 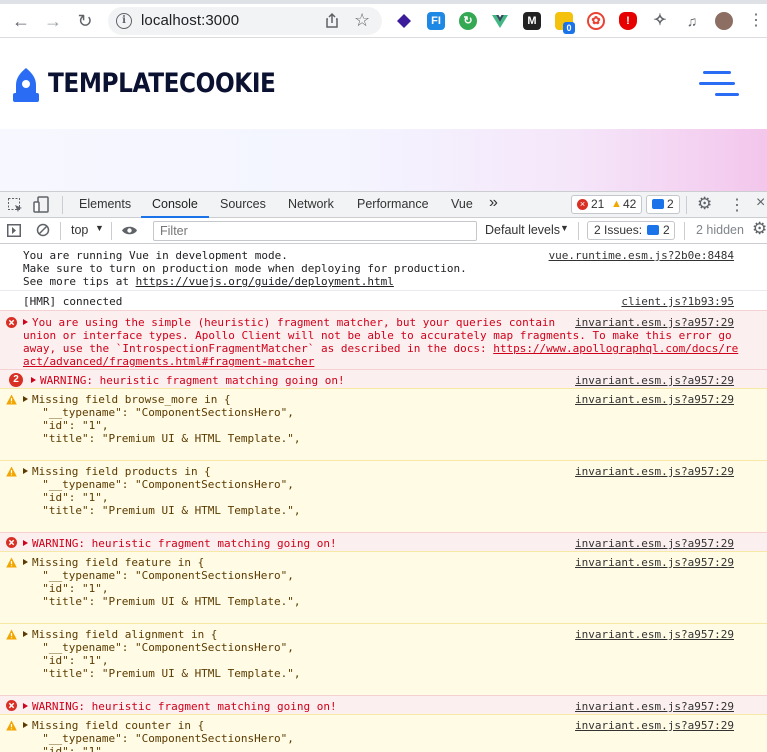 I want to click on inspect-element-icon, so click(x=15, y=205).